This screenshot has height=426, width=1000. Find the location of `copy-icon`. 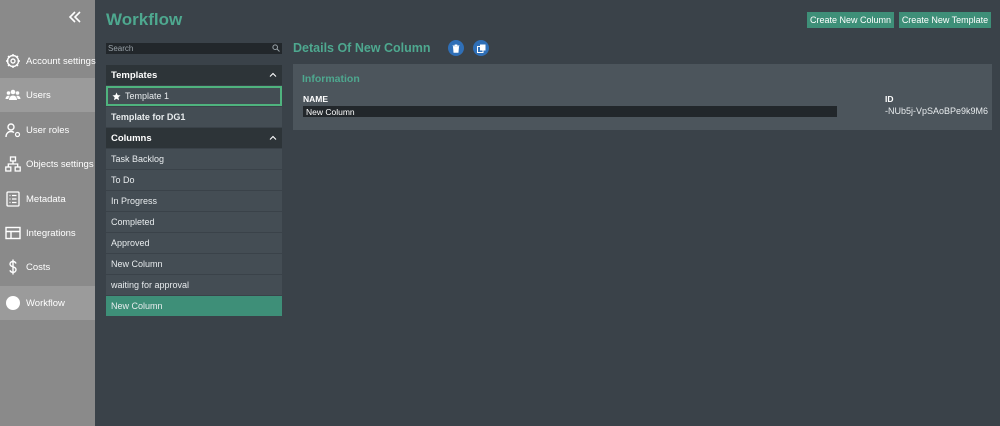

copy-icon is located at coordinates (480, 48).